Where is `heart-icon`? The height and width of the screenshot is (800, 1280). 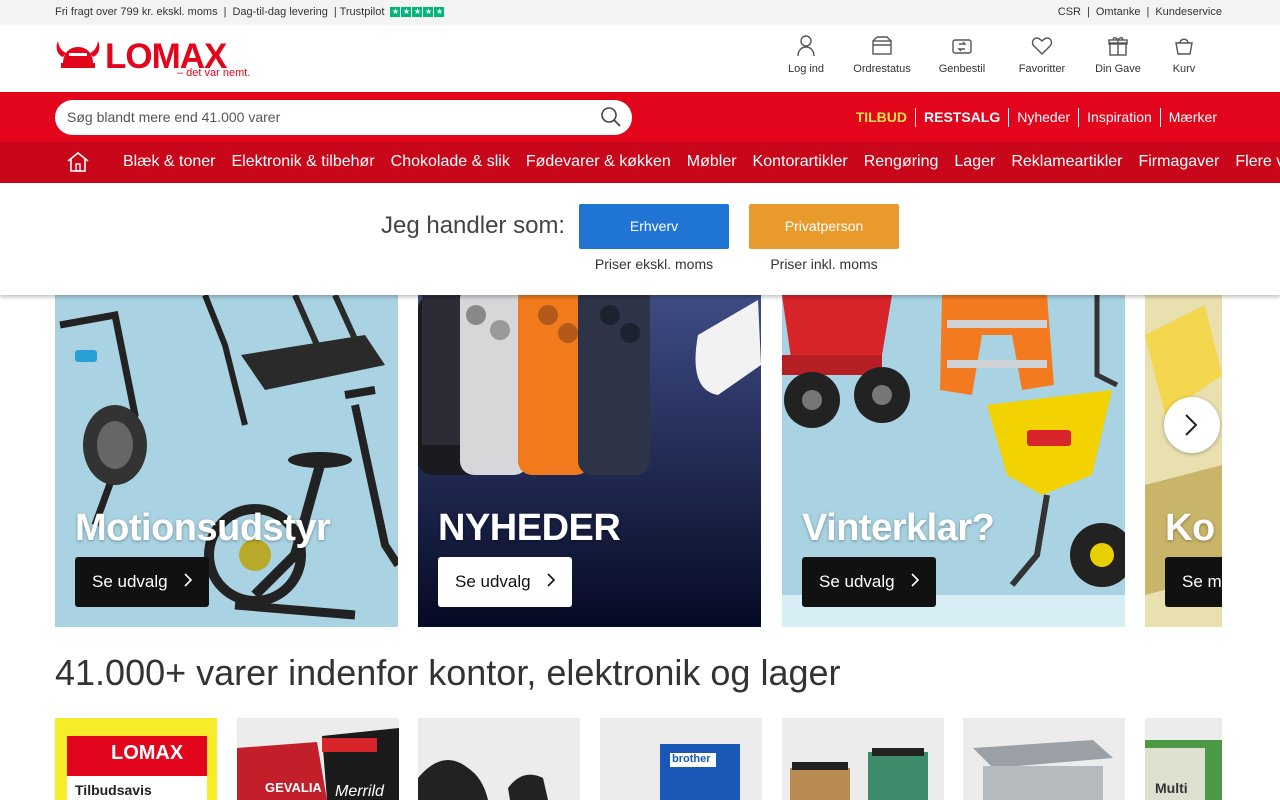
heart-icon is located at coordinates (1042, 46).